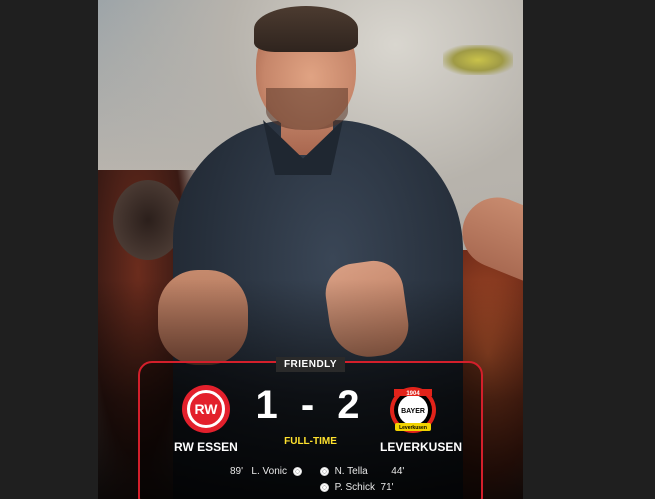 The width and height of the screenshot is (655, 499). What do you see at coordinates (306, 29) in the screenshot?
I see `coach-hair` at bounding box center [306, 29].